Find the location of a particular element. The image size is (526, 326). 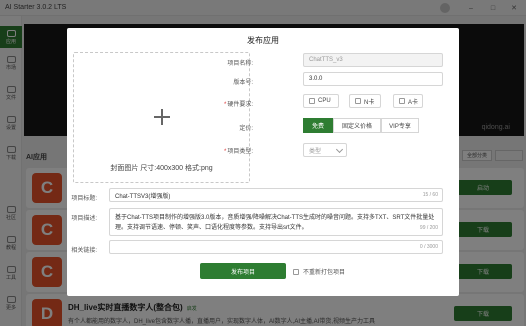

pricing-fixed-option: 固定义价格 is located at coordinates (357, 125).